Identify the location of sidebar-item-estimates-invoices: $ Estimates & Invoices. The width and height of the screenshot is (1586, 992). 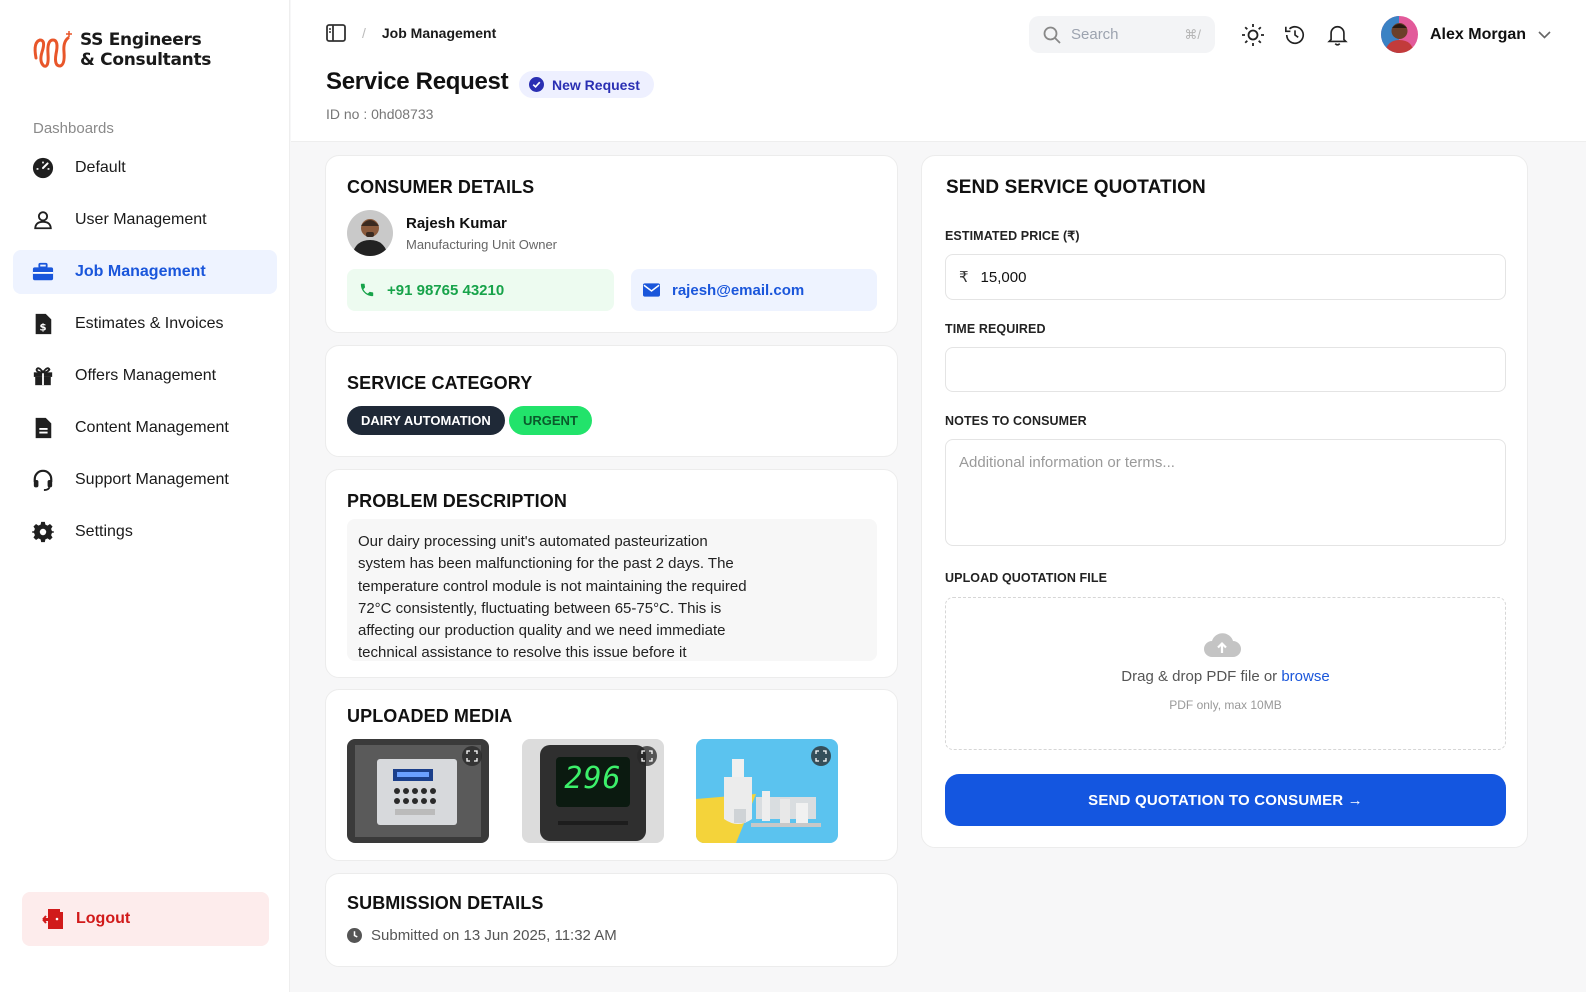
(145, 324).